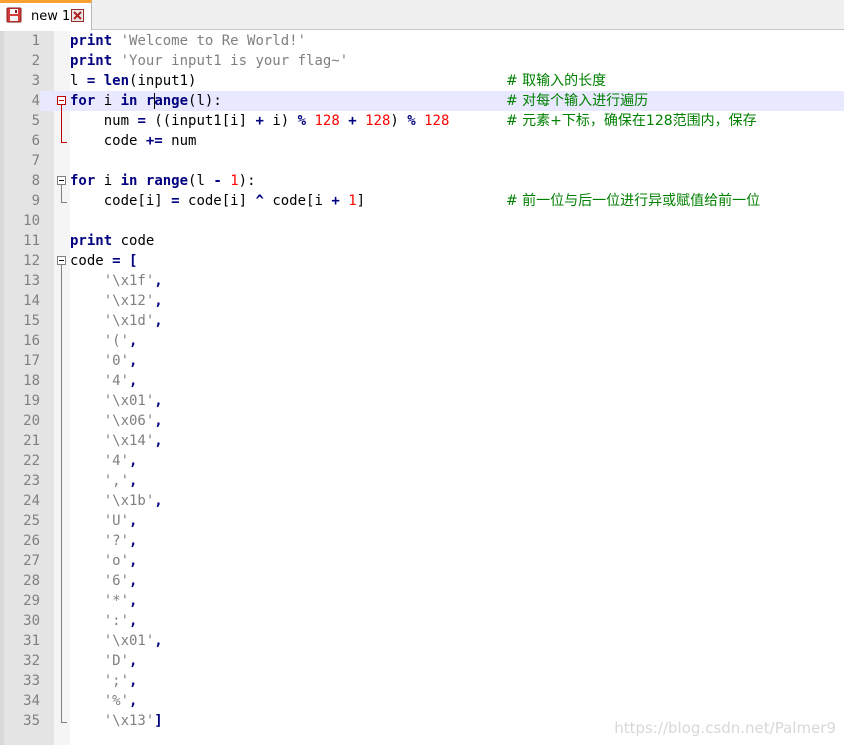  I want to click on code-line: 1 print 'Welcome to Re World!', so click(424, 41).